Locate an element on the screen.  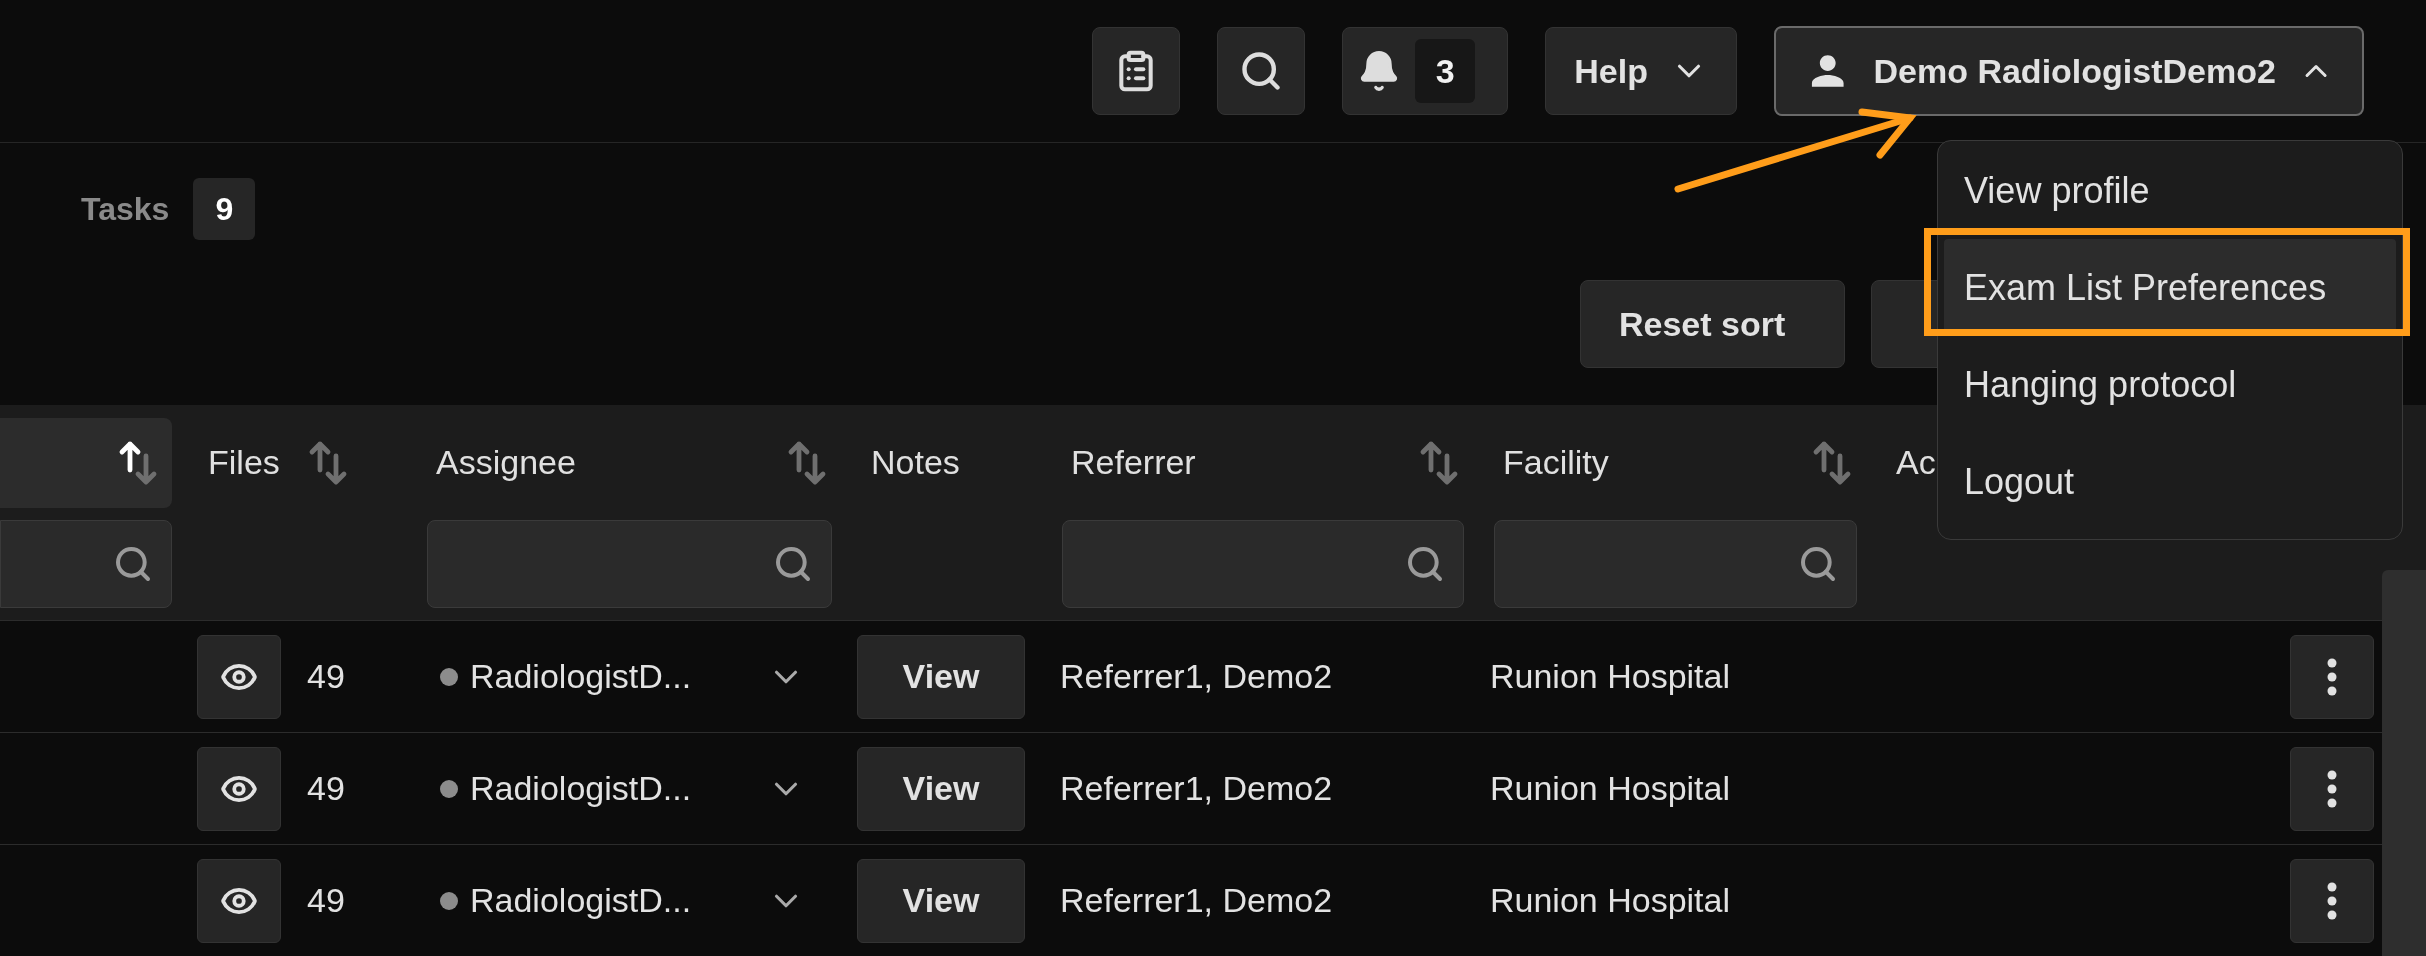
toolbar-button: Reset sort is located at coordinates (1712, 324).